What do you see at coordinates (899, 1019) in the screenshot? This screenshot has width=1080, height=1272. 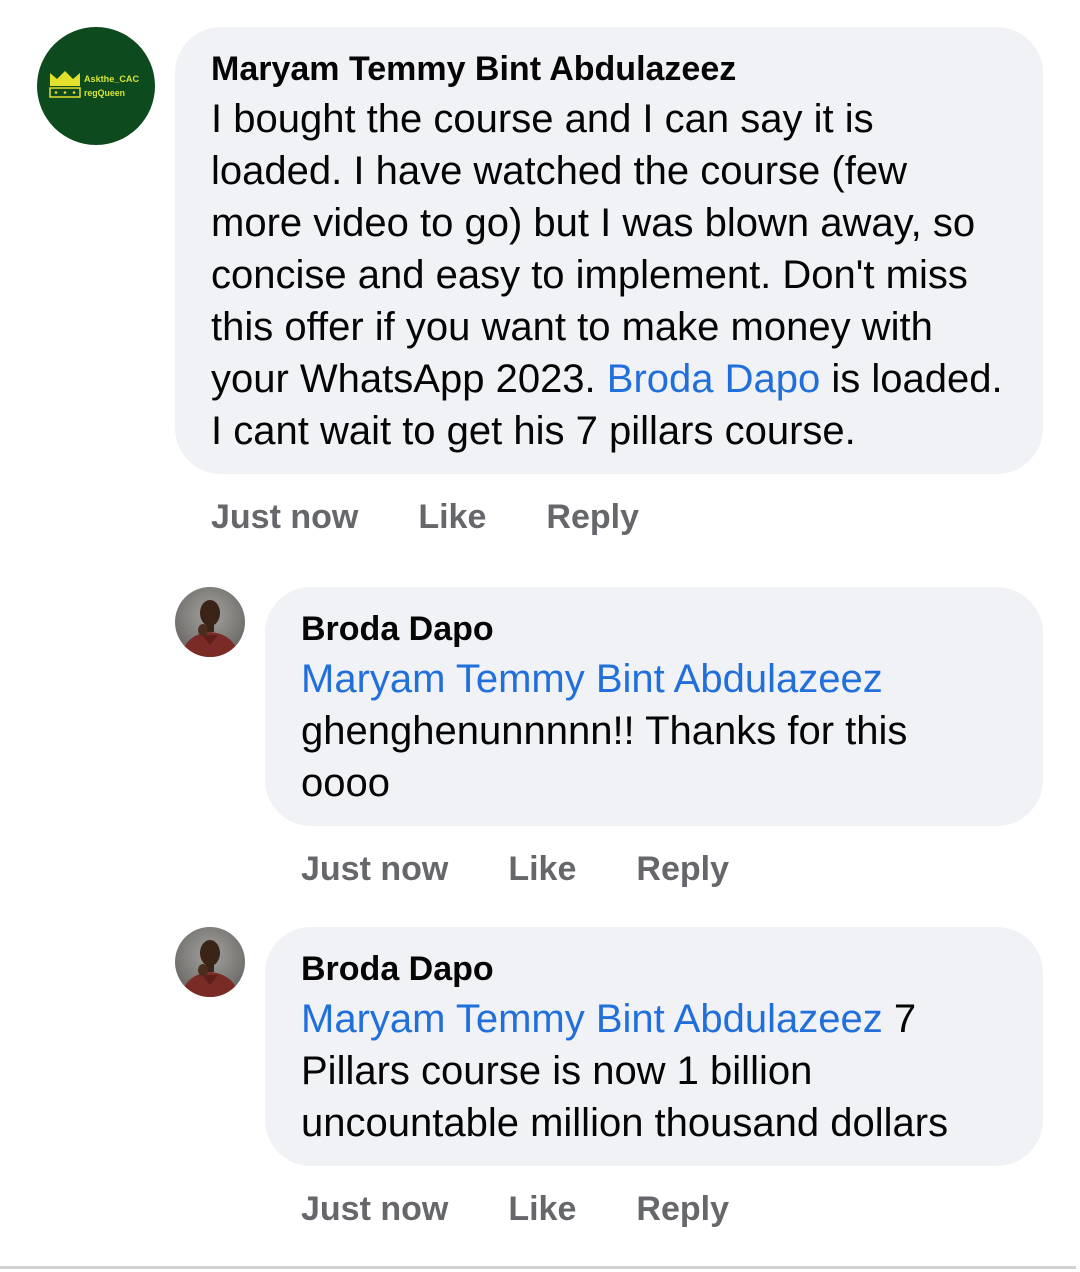 I see `reply-text: 7` at bounding box center [899, 1019].